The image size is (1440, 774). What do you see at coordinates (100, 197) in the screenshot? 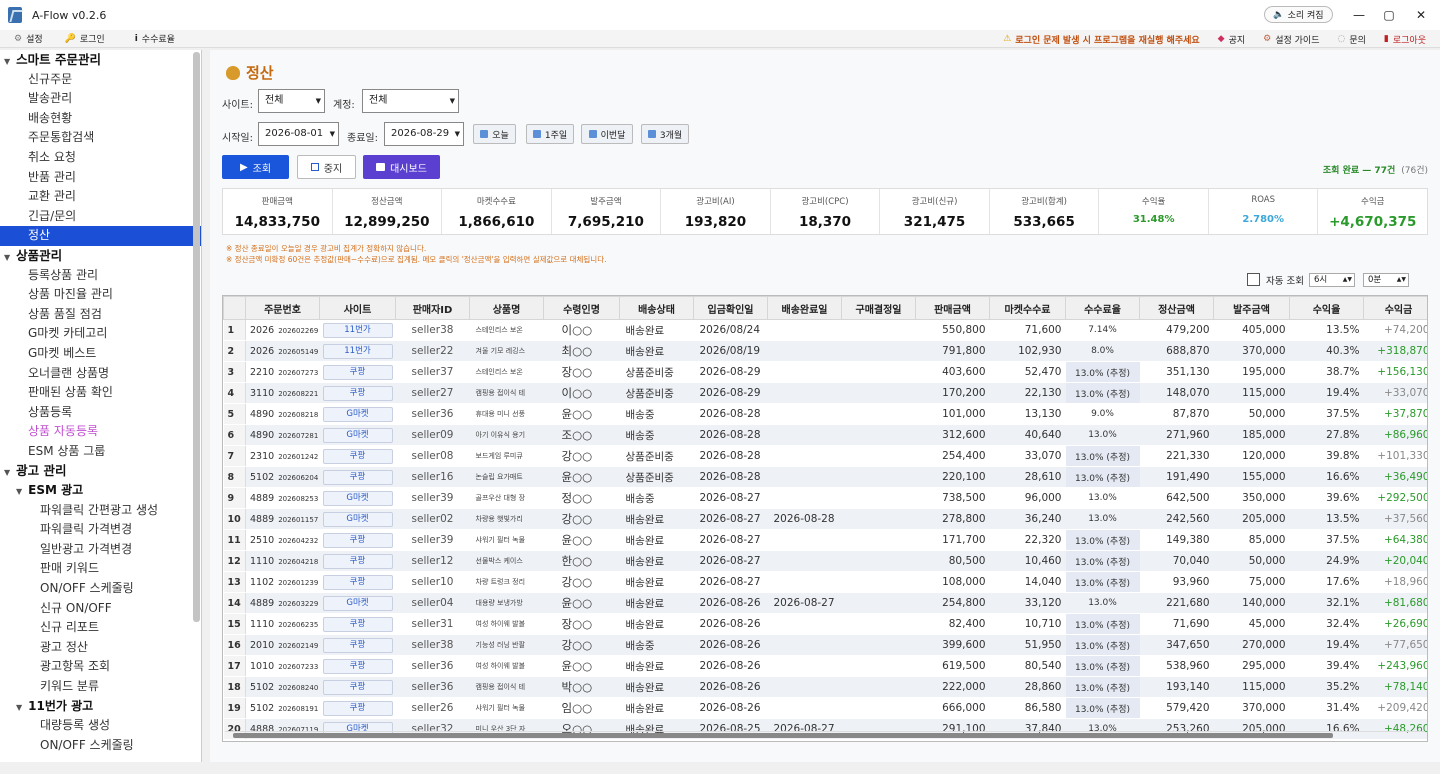
I see `sidebar-item: 교환 관리` at bounding box center [100, 197].